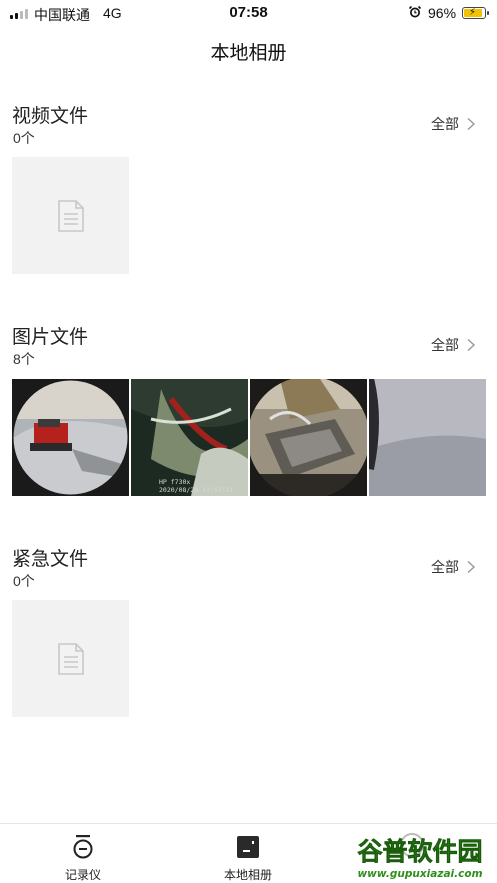  What do you see at coordinates (247, 875) in the screenshot?
I see `tab-label: 本地相册` at bounding box center [247, 875].